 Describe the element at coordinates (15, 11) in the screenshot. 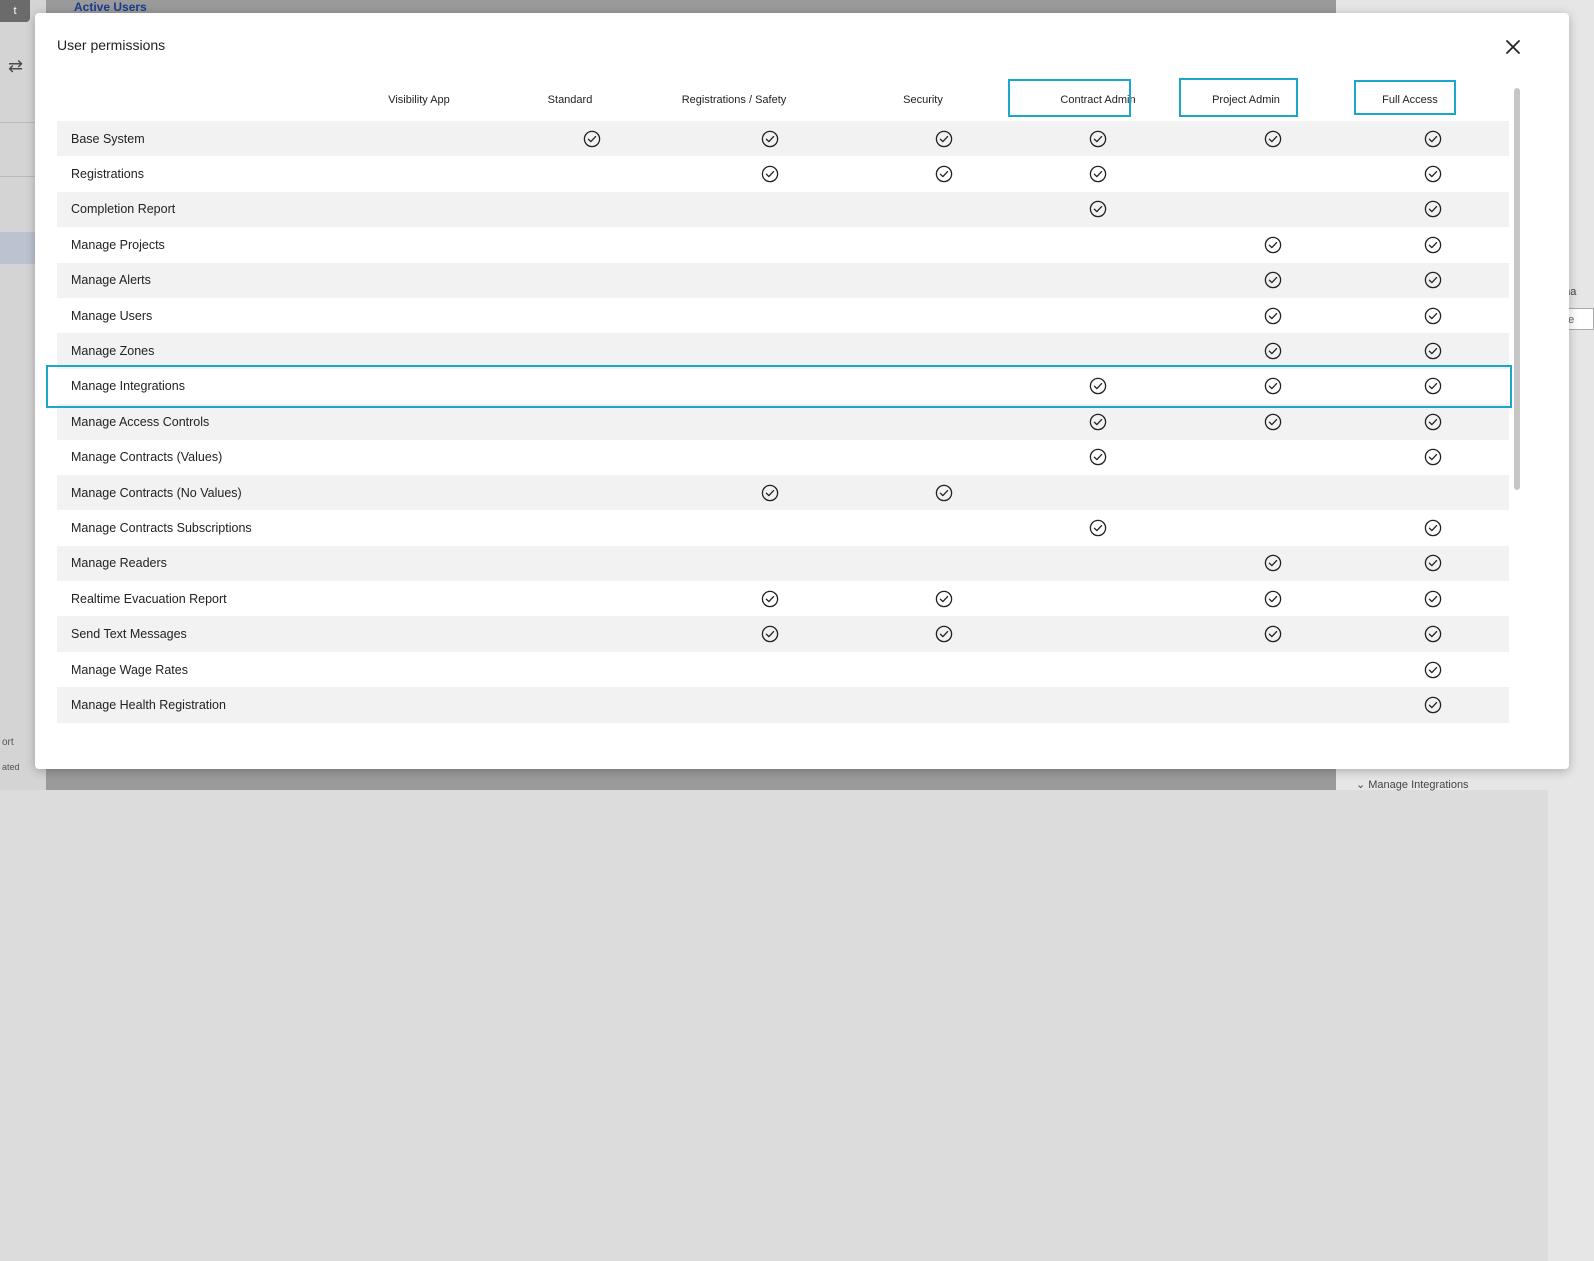

I see `sidebar-top-button: t` at that location.